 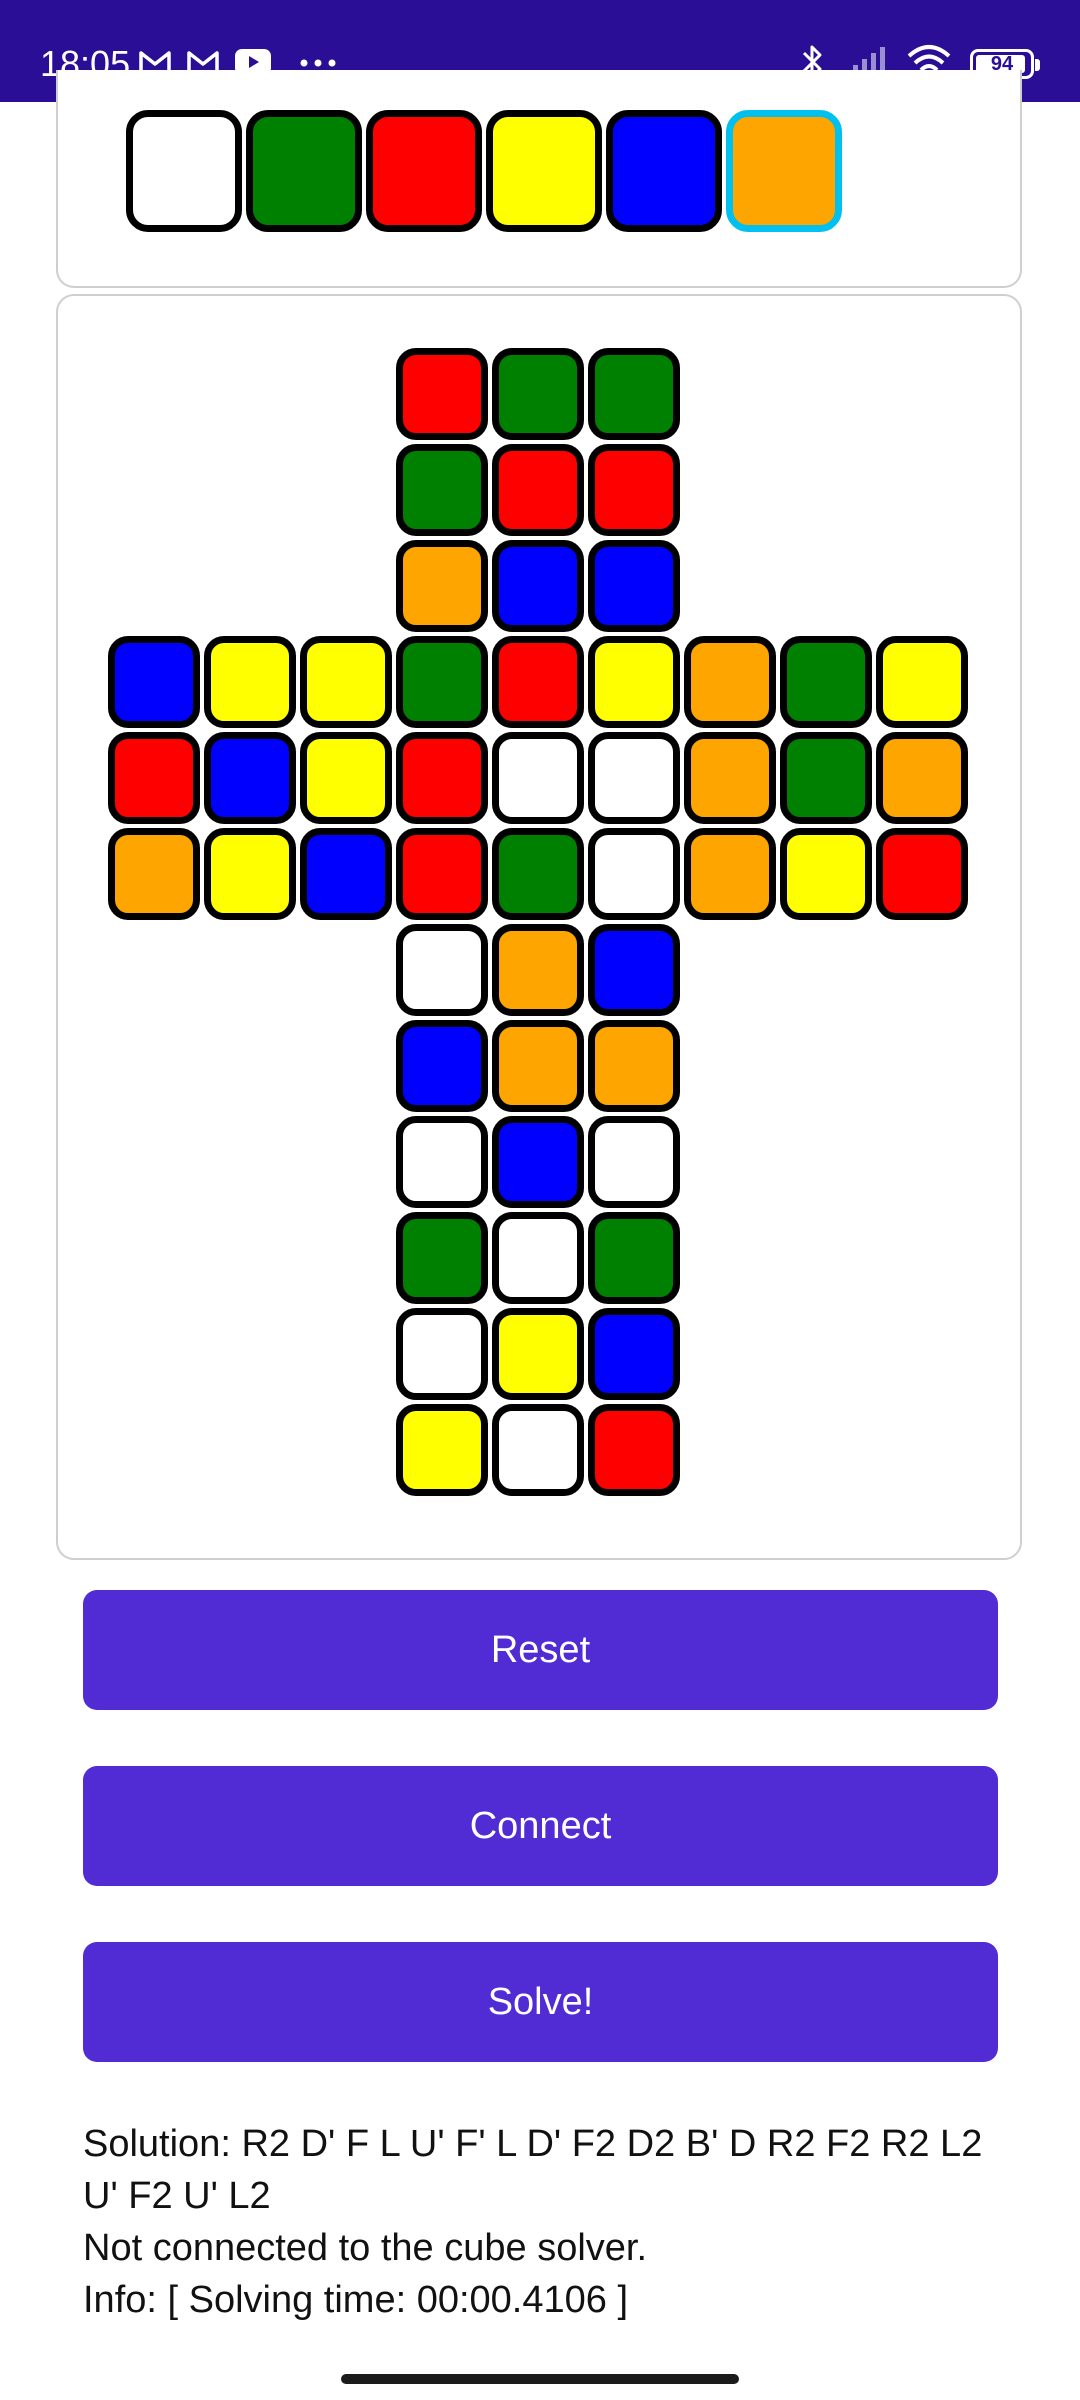 What do you see at coordinates (544, 171) in the screenshot?
I see `swatch-yellow` at bounding box center [544, 171].